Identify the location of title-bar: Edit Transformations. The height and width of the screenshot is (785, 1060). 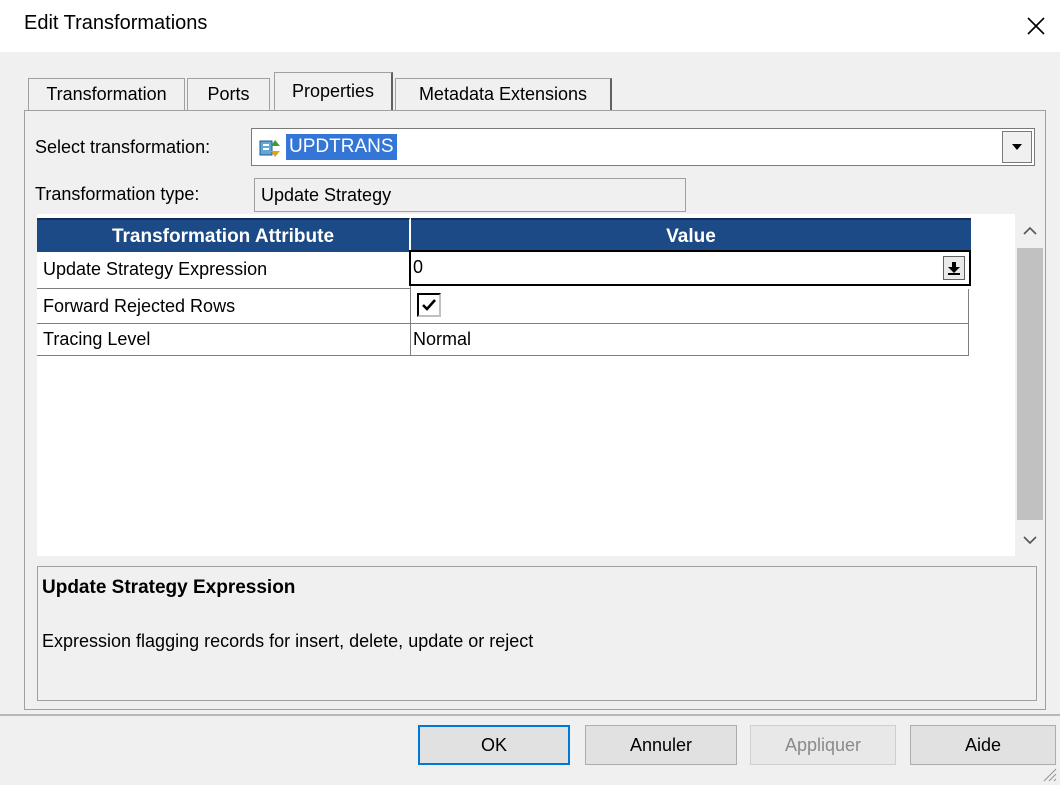
(530, 26).